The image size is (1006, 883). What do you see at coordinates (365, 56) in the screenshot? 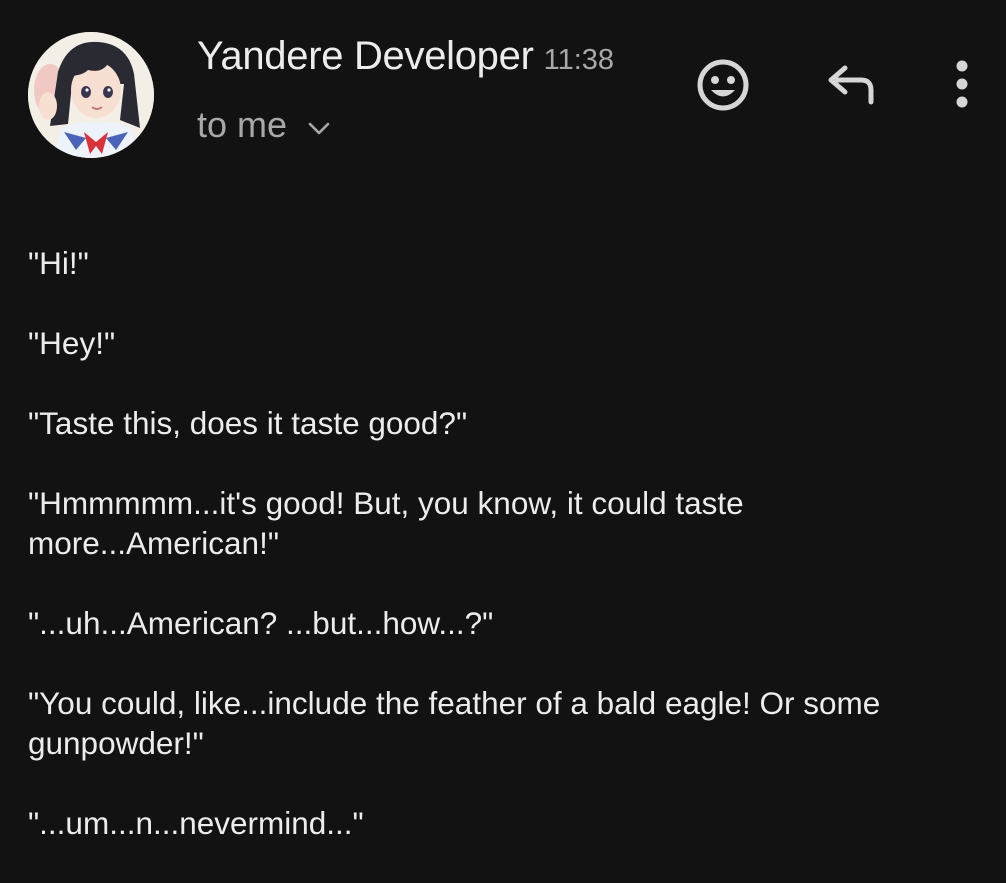
I see `sender-name: Yandere Developer` at bounding box center [365, 56].